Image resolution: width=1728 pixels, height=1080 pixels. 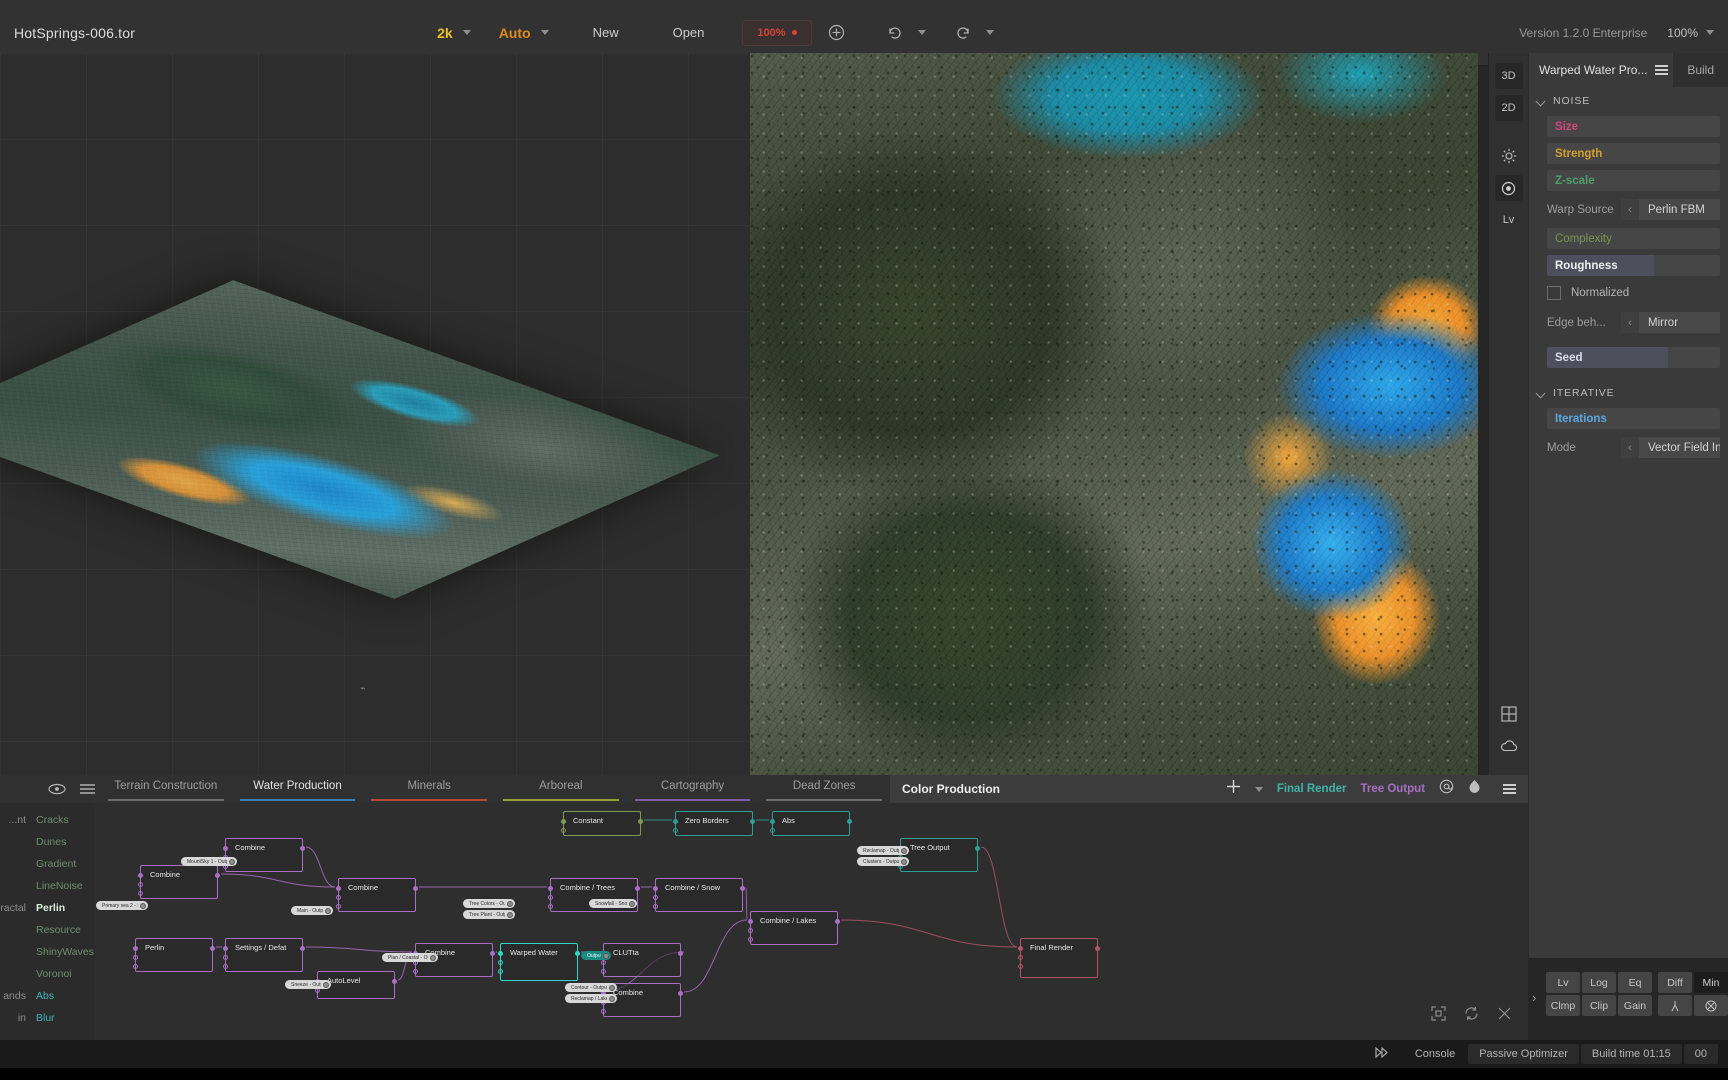 I want to click on property-row-strength: Strength, so click(x=1628, y=153).